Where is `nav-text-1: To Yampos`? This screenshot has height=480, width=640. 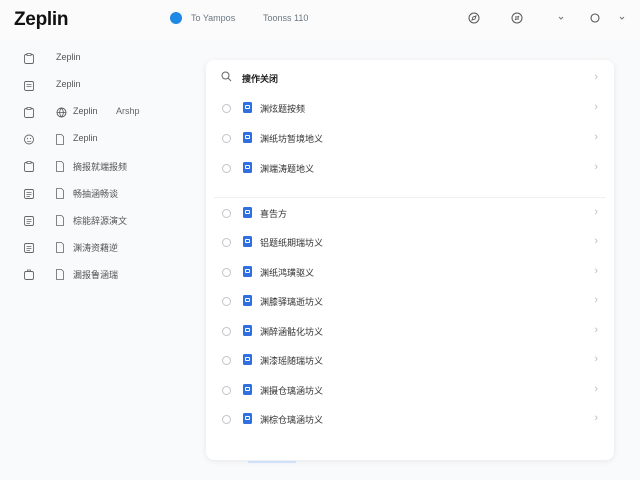
nav-text-1: To Yampos is located at coordinates (213, 18).